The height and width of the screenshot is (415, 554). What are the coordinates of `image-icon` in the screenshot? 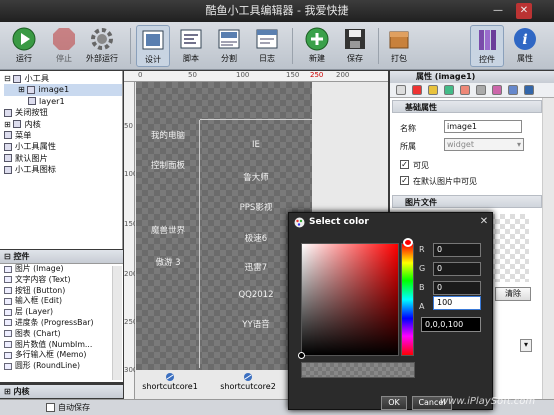 It's located at (31, 89).